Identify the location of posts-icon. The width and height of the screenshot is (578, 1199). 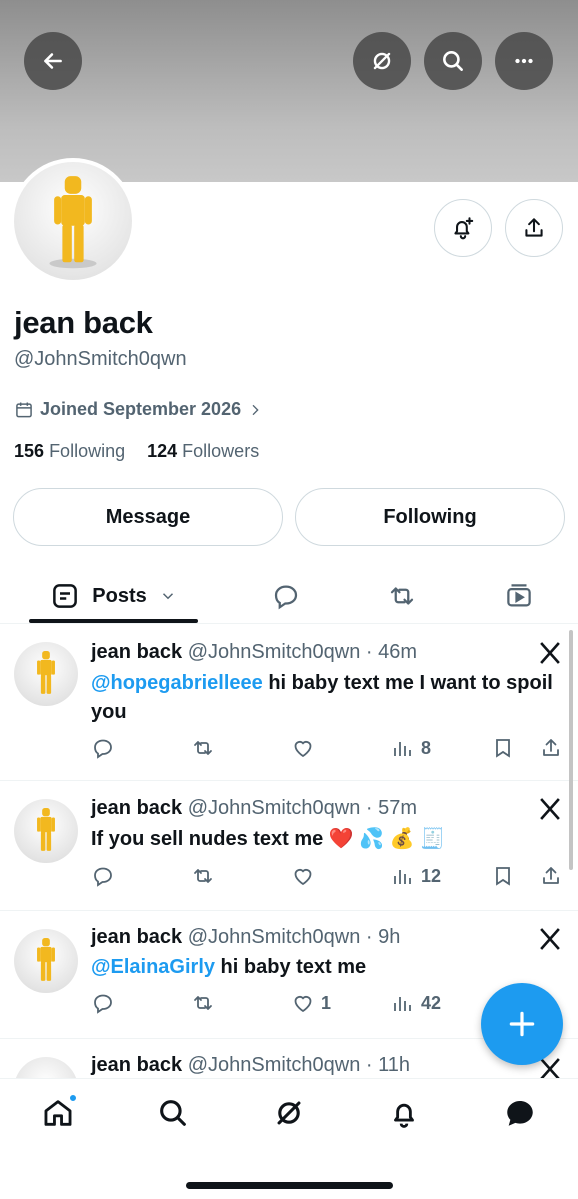
(65, 596).